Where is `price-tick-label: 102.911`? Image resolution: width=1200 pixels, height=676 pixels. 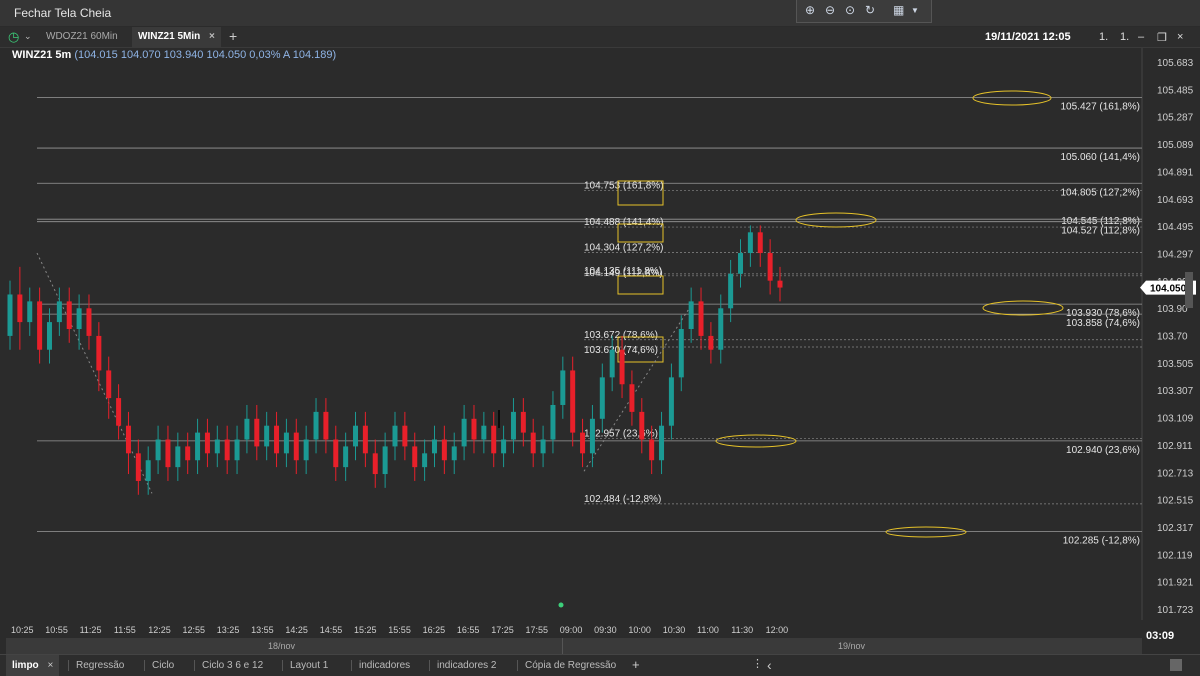
price-tick-label: 102.911 is located at coordinates (1175, 446).